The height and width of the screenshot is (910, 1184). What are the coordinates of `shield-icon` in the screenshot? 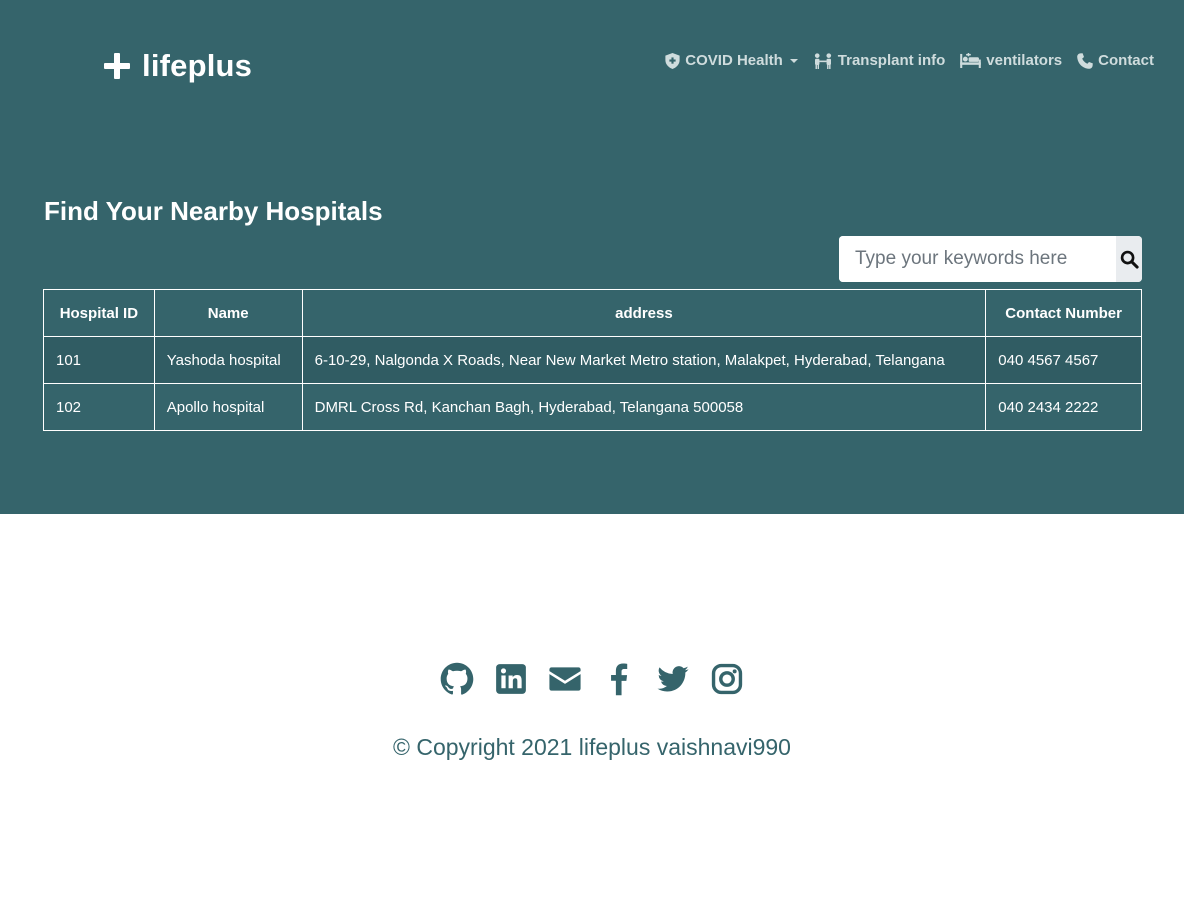 It's located at (672, 60).